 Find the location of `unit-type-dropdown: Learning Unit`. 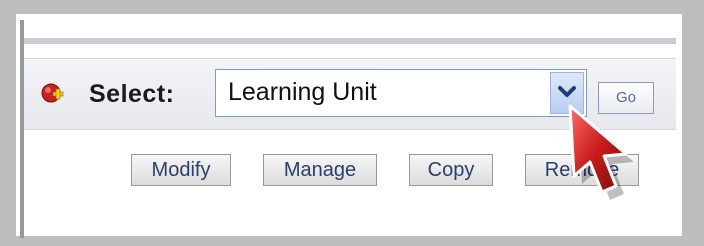

unit-type-dropdown: Learning Unit is located at coordinates (401, 93).